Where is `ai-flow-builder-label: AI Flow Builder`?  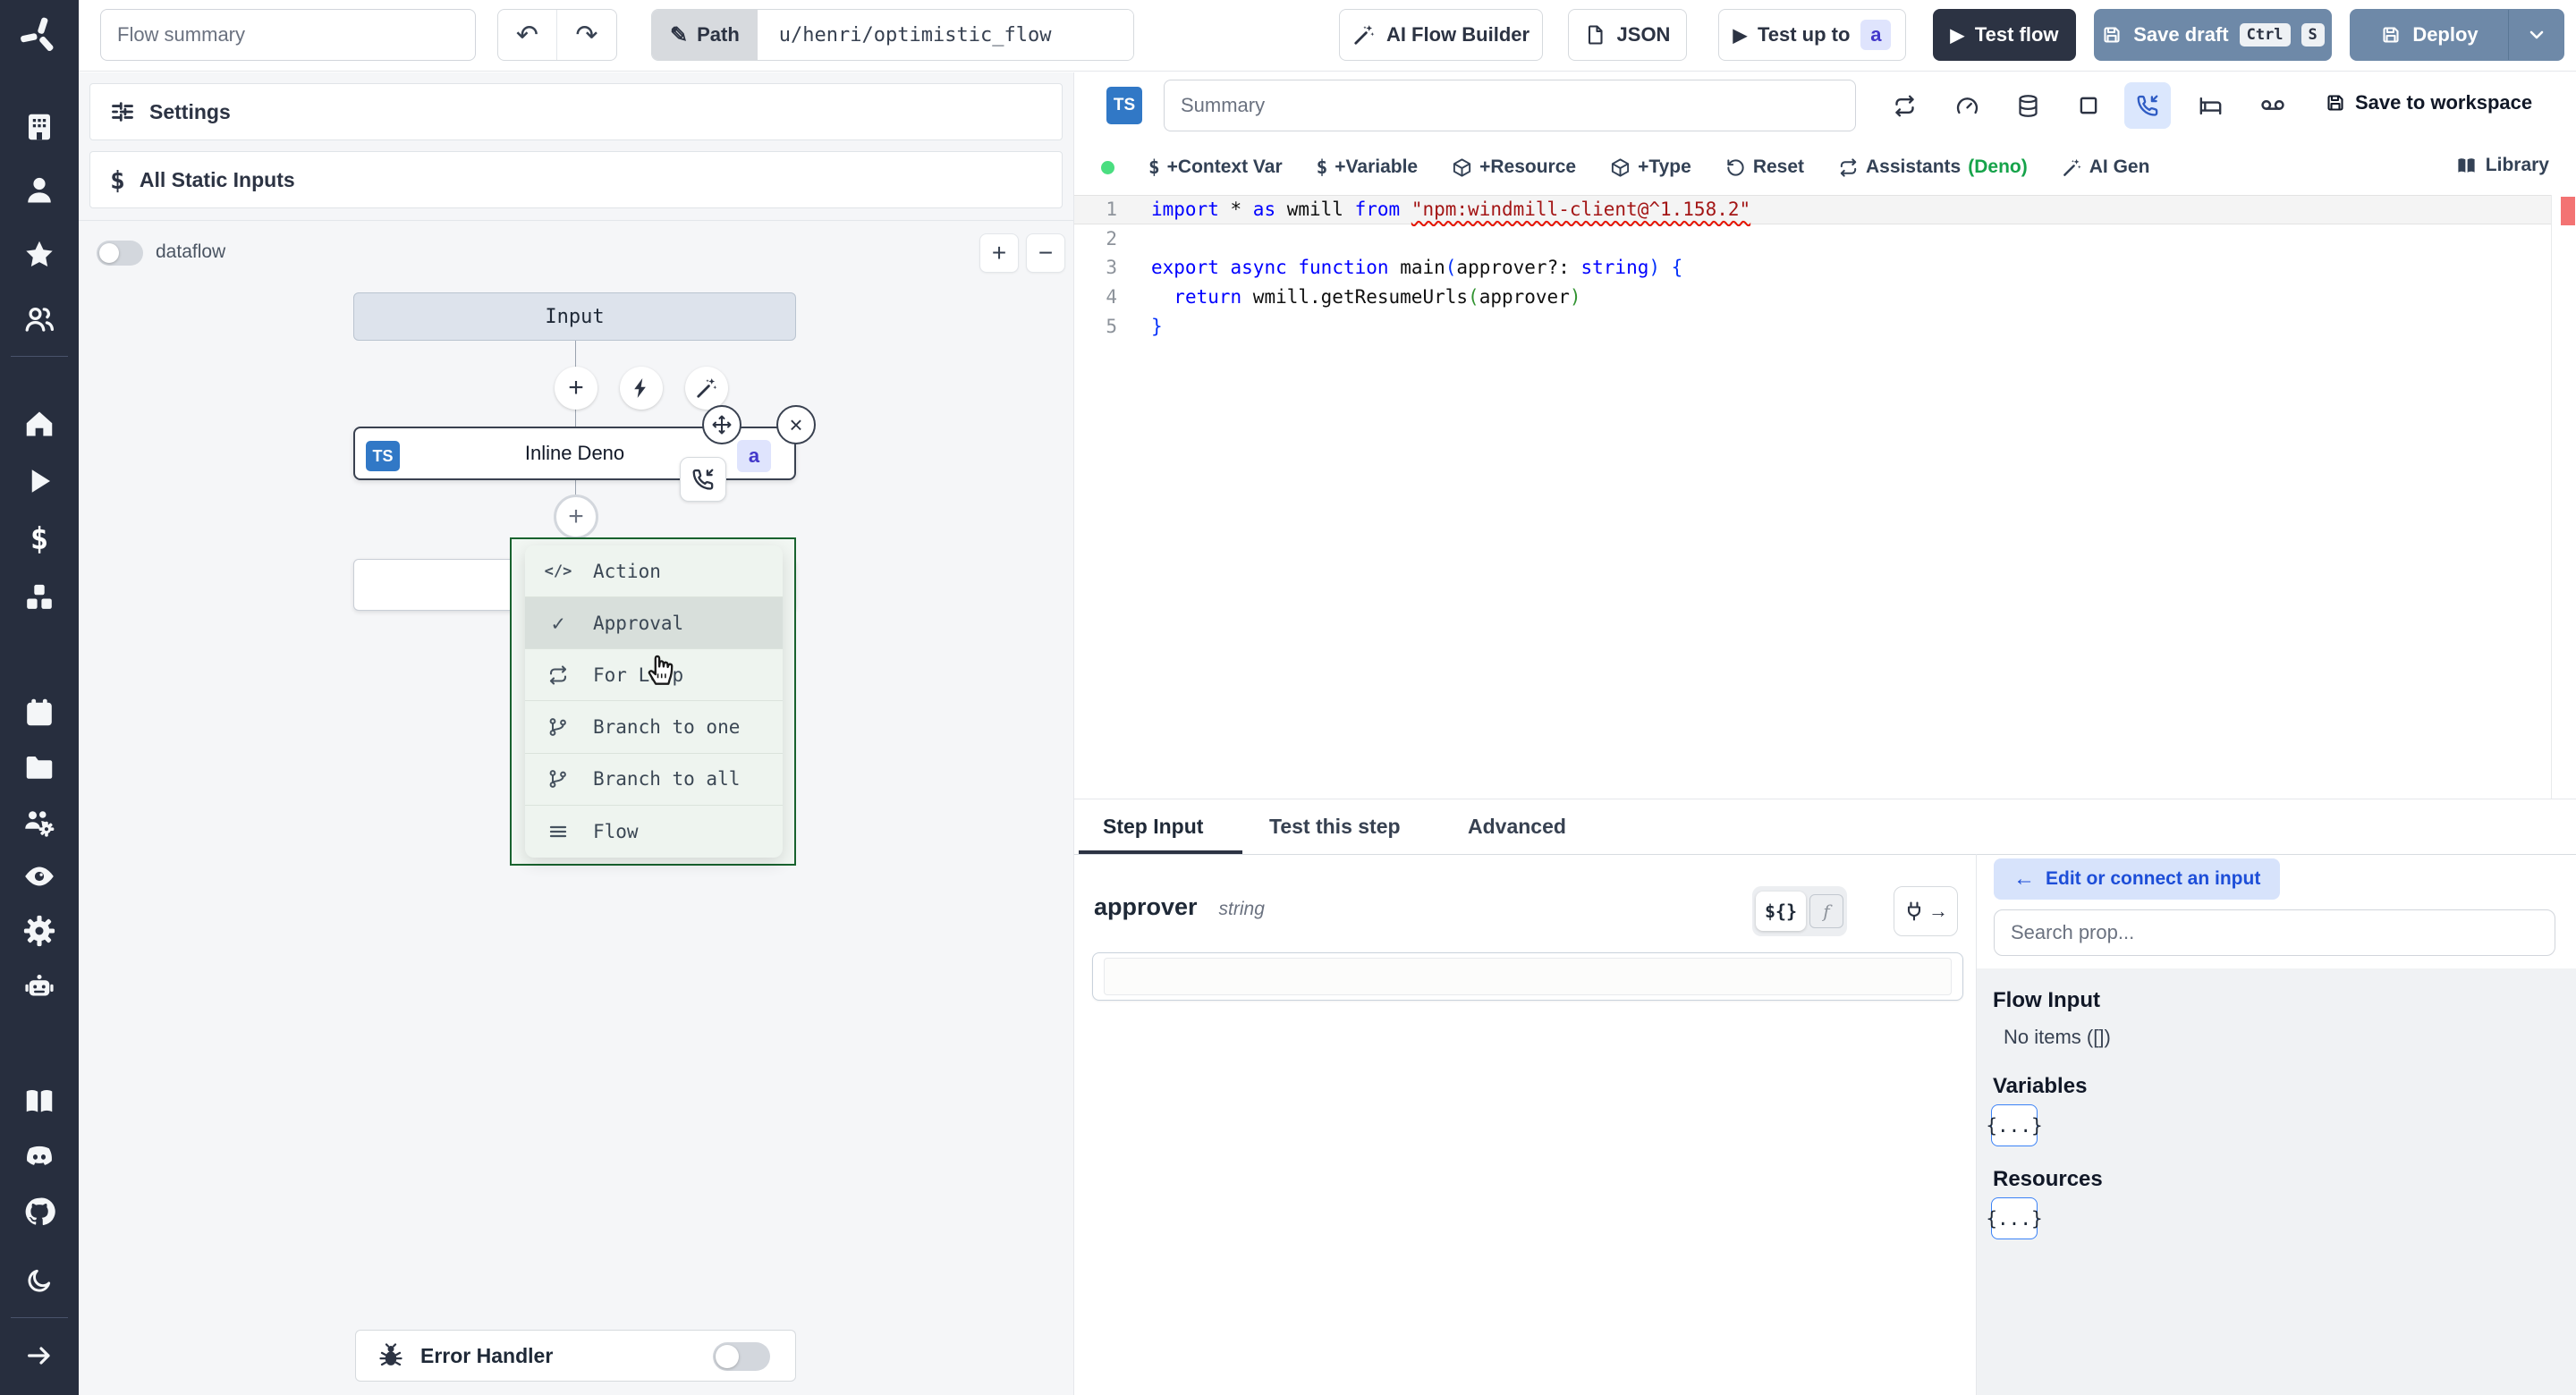 ai-flow-builder-label: AI Flow Builder is located at coordinates (1457, 34).